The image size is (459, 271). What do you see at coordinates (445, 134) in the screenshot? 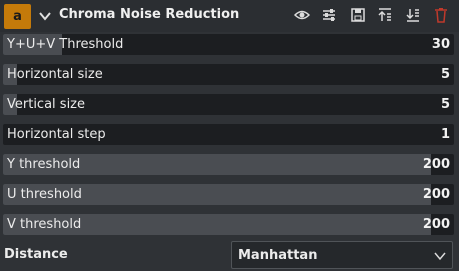
I see `slider-value: 1` at bounding box center [445, 134].